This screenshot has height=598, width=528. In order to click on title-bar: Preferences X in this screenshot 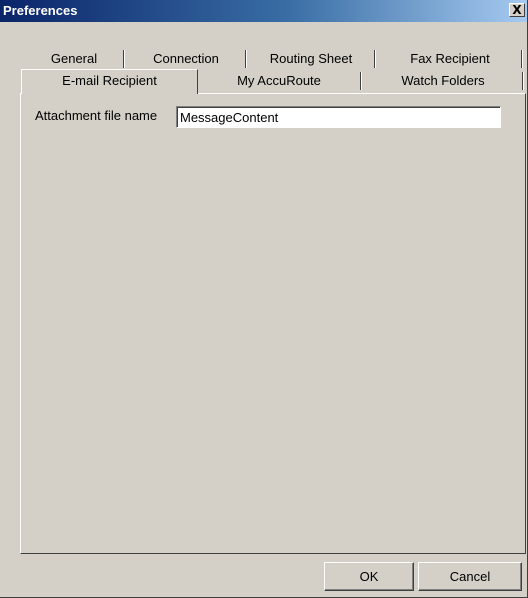, I will do `click(263, 11)`.